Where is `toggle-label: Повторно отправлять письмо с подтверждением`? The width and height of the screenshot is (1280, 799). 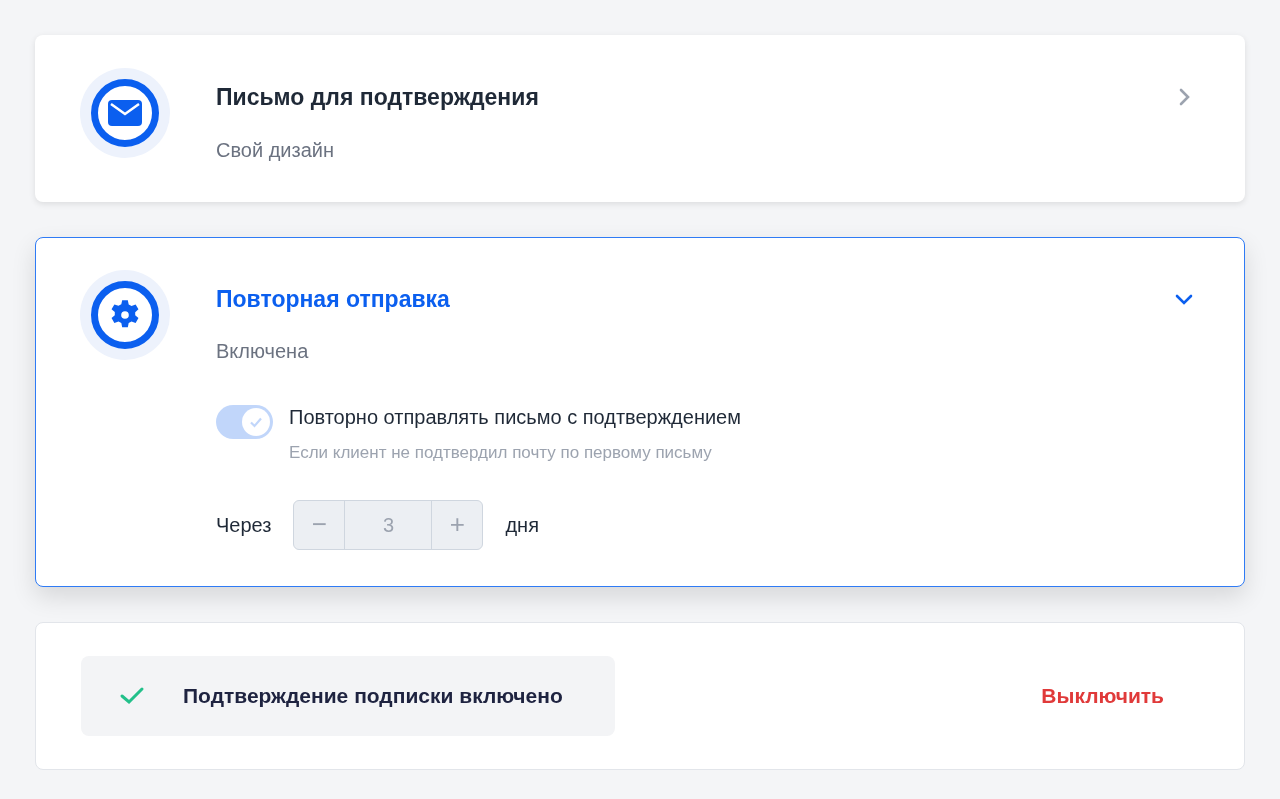
toggle-label: Повторно отправлять письмо с подтверждением is located at coordinates (515, 417).